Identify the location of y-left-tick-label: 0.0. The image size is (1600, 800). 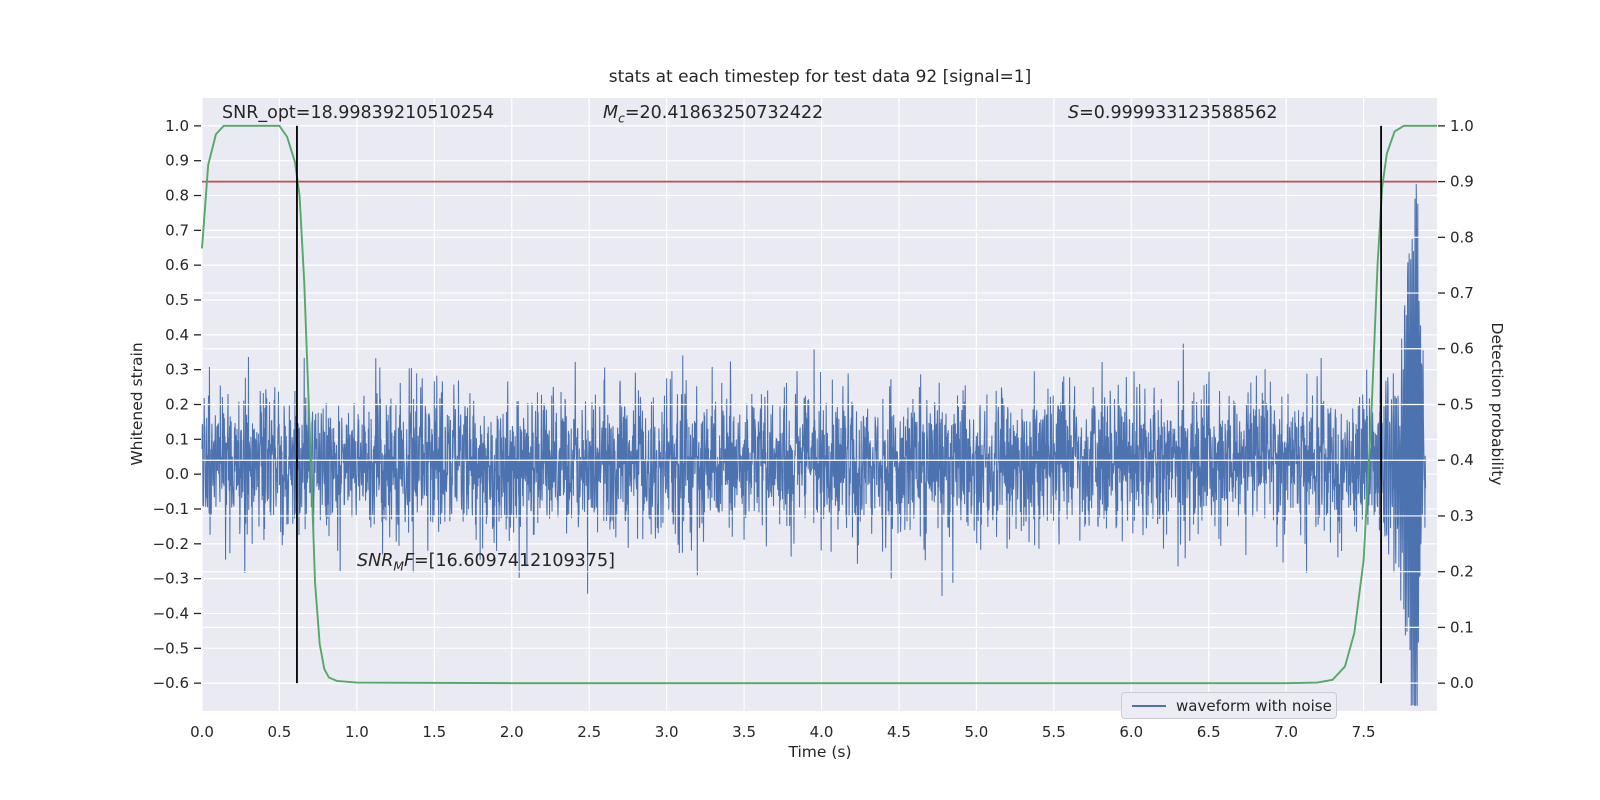
(177, 474).